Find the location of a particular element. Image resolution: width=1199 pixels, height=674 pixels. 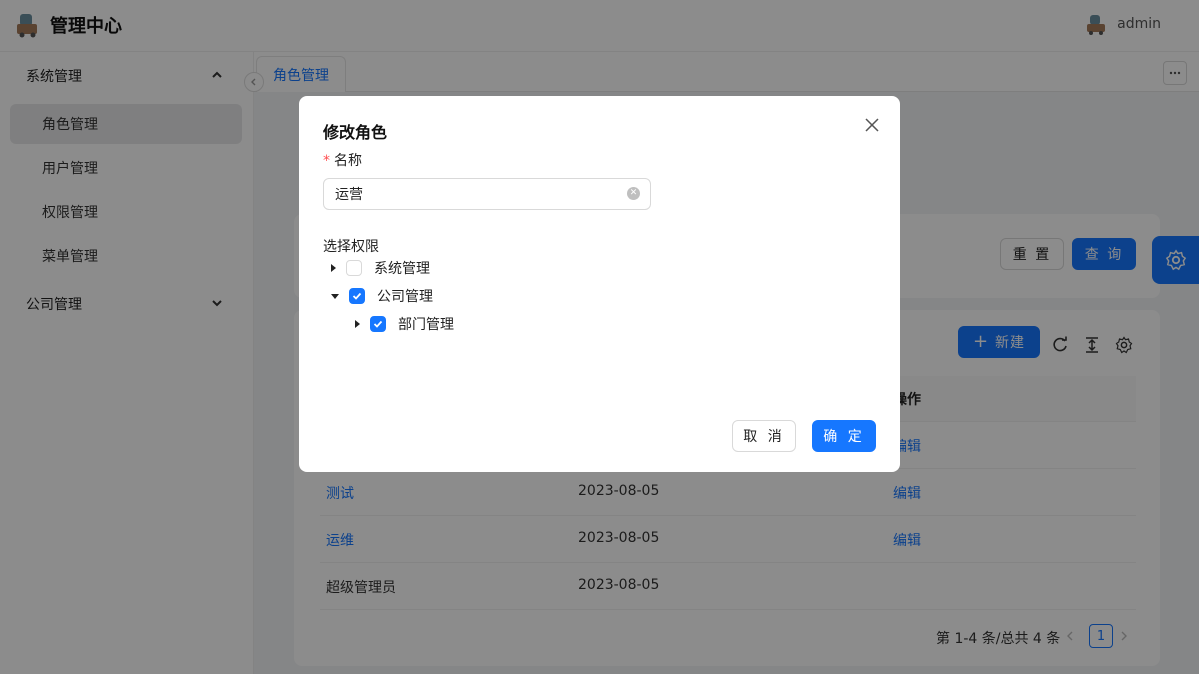

name-label: * 名称 is located at coordinates (342, 160).